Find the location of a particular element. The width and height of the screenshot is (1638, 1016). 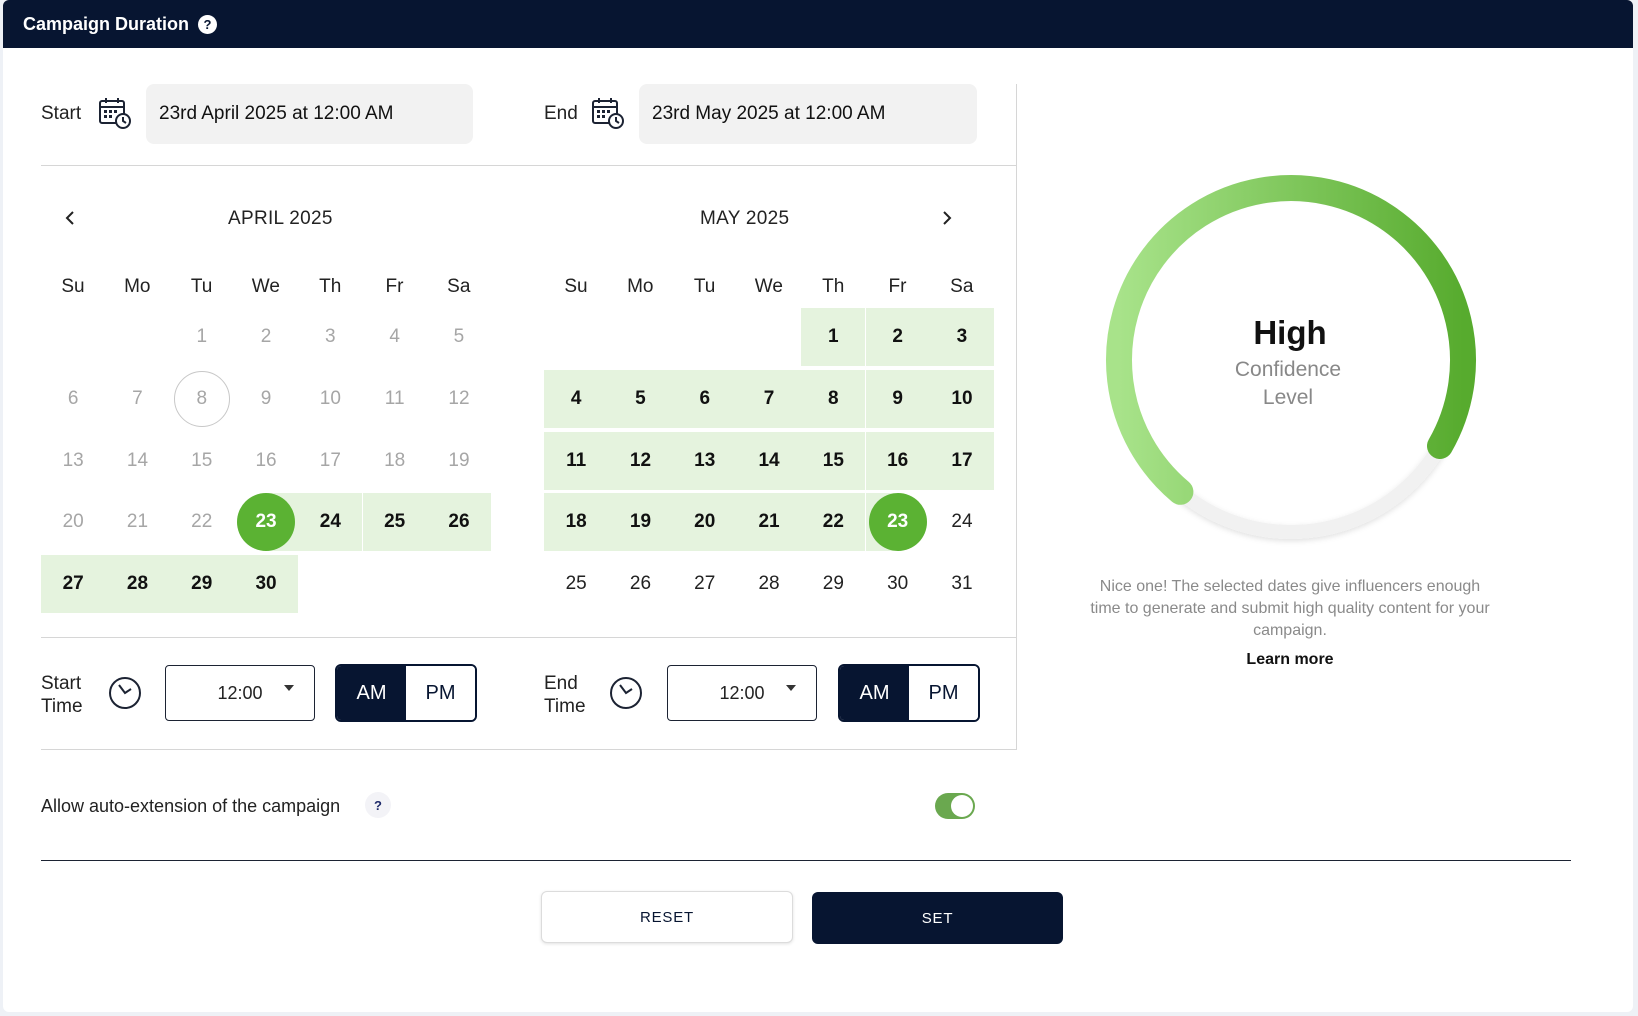

calendar-day-label: 16 is located at coordinates (266, 460).